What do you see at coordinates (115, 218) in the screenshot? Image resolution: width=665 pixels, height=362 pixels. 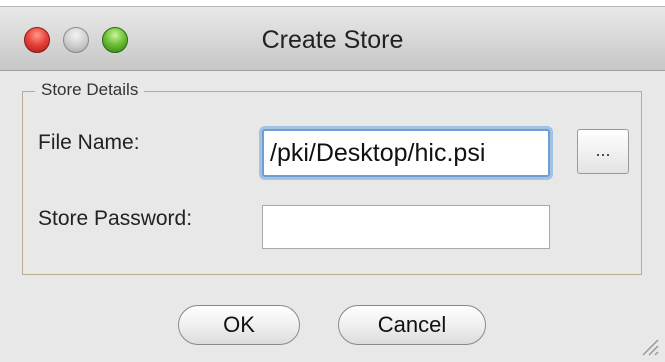 I see `store-password-label: Store Password:` at bounding box center [115, 218].